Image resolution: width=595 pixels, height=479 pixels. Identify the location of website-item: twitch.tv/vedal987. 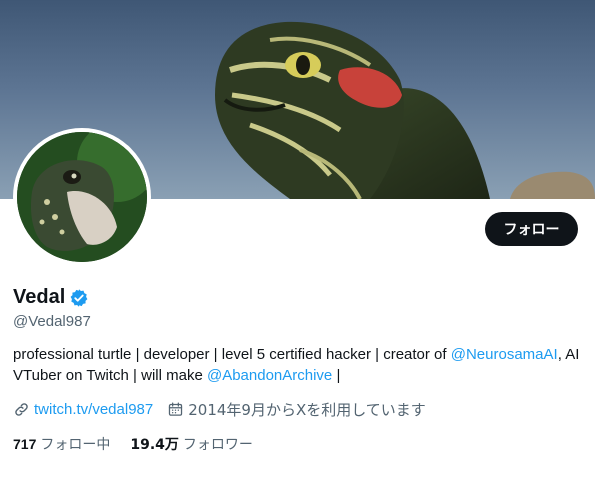
(83, 409).